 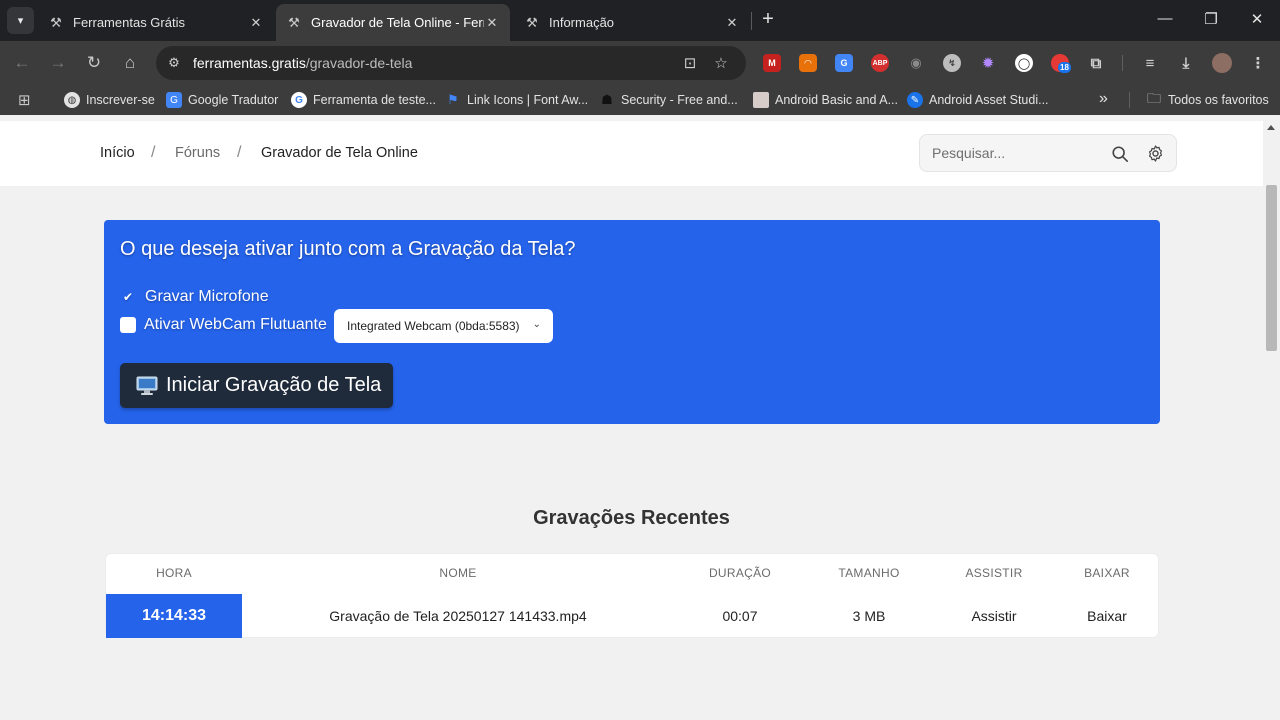 What do you see at coordinates (233, 100) in the screenshot?
I see `bookmark-label: Google Tradutor` at bounding box center [233, 100].